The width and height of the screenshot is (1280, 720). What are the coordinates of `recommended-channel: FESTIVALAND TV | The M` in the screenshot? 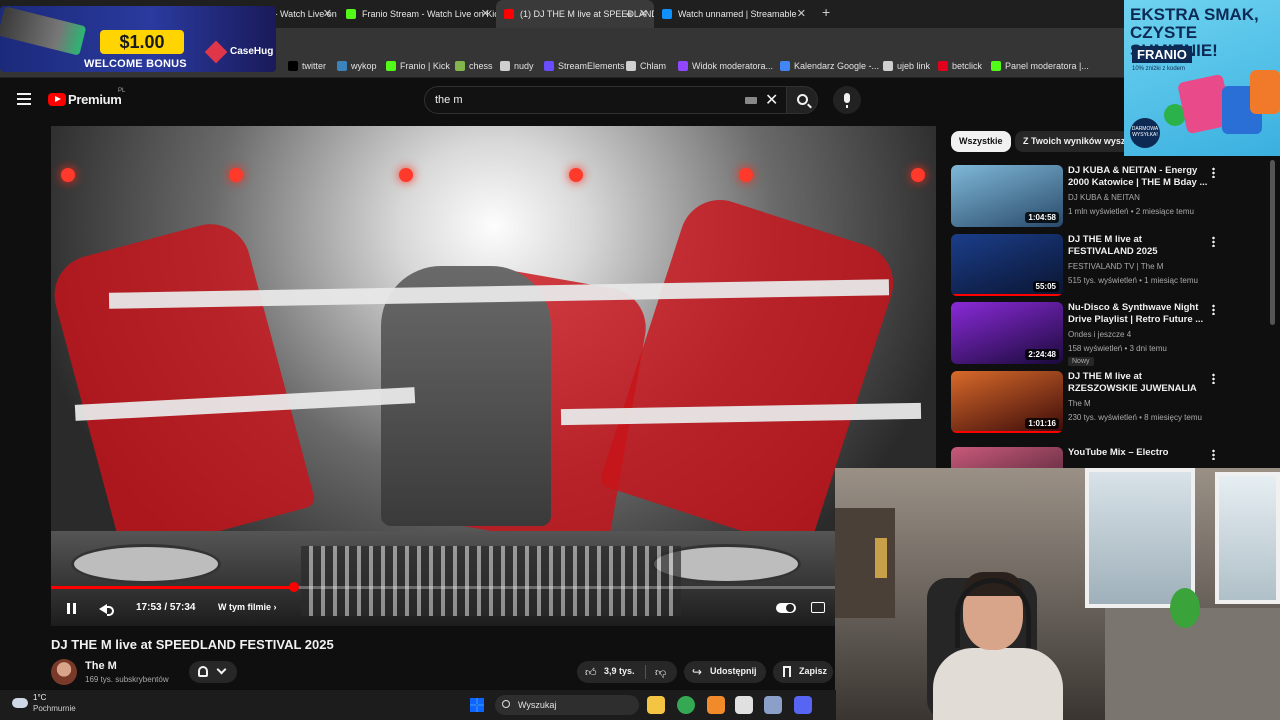 It's located at (1115, 266).